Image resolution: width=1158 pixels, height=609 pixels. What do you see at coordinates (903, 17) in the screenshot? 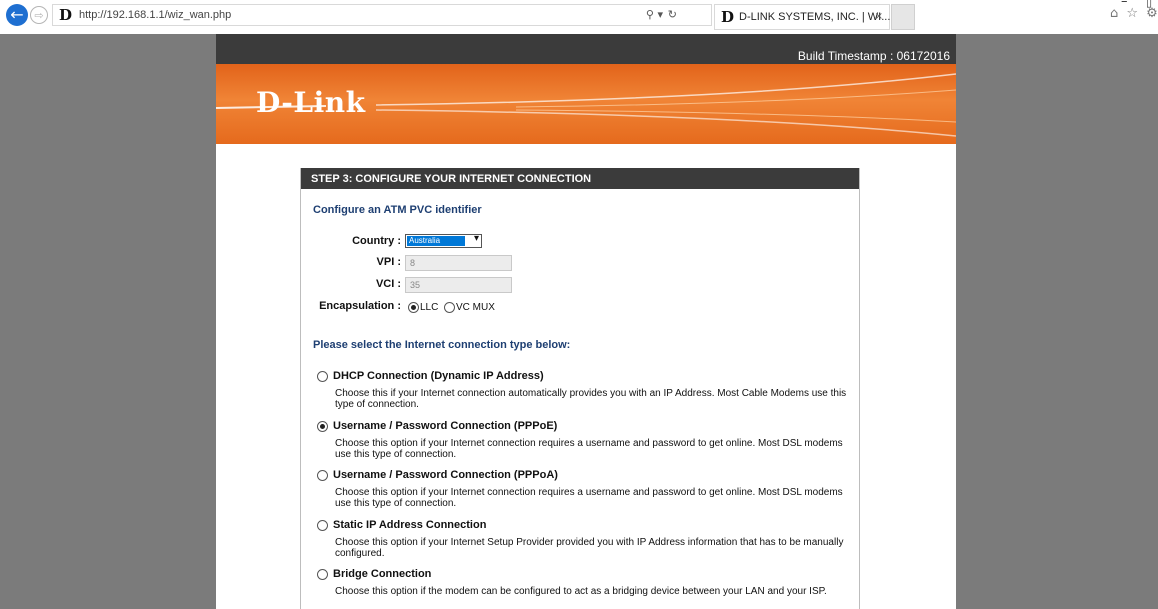
I see `new-tab-button` at bounding box center [903, 17].